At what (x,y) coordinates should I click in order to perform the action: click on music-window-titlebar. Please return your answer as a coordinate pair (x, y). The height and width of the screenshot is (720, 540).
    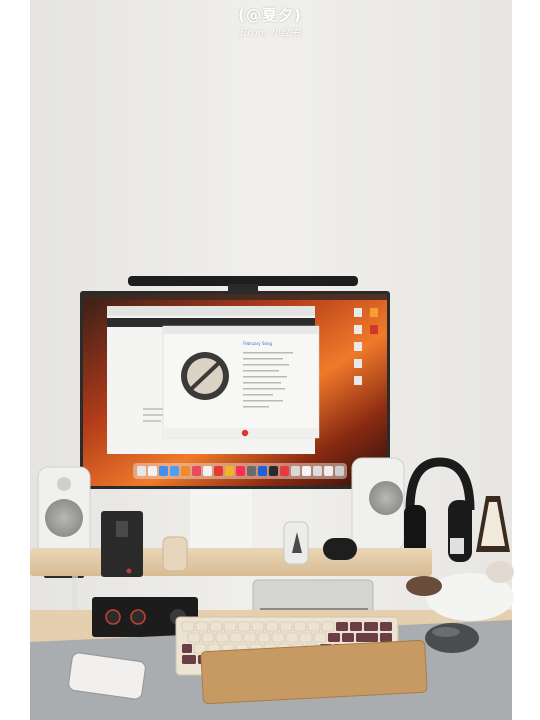
    Looking at the image, I should click on (241, 330).